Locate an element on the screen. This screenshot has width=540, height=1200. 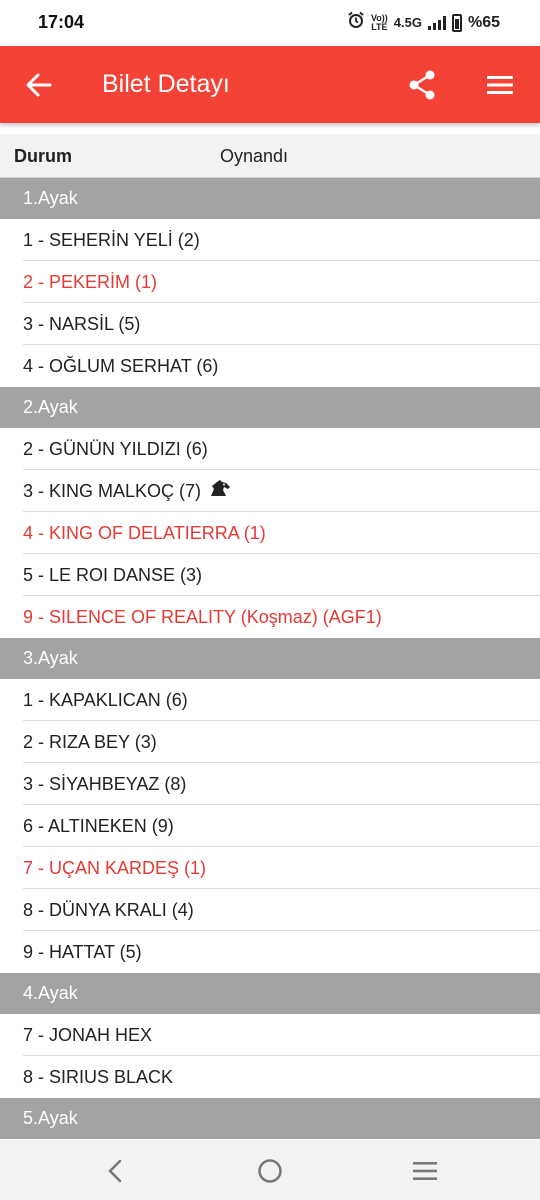
horse-row: 5 - LE ROI DANSE (3) is located at coordinates (270, 575).